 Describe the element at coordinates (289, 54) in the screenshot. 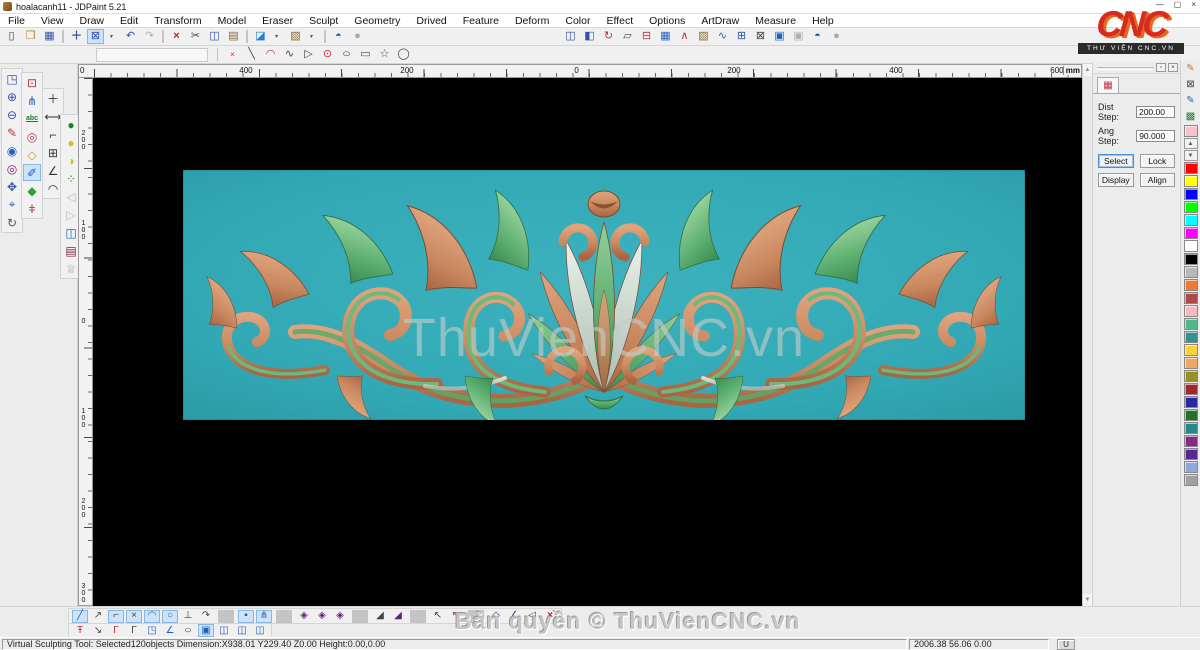

I see `curve-tool-icon: ∿` at that location.